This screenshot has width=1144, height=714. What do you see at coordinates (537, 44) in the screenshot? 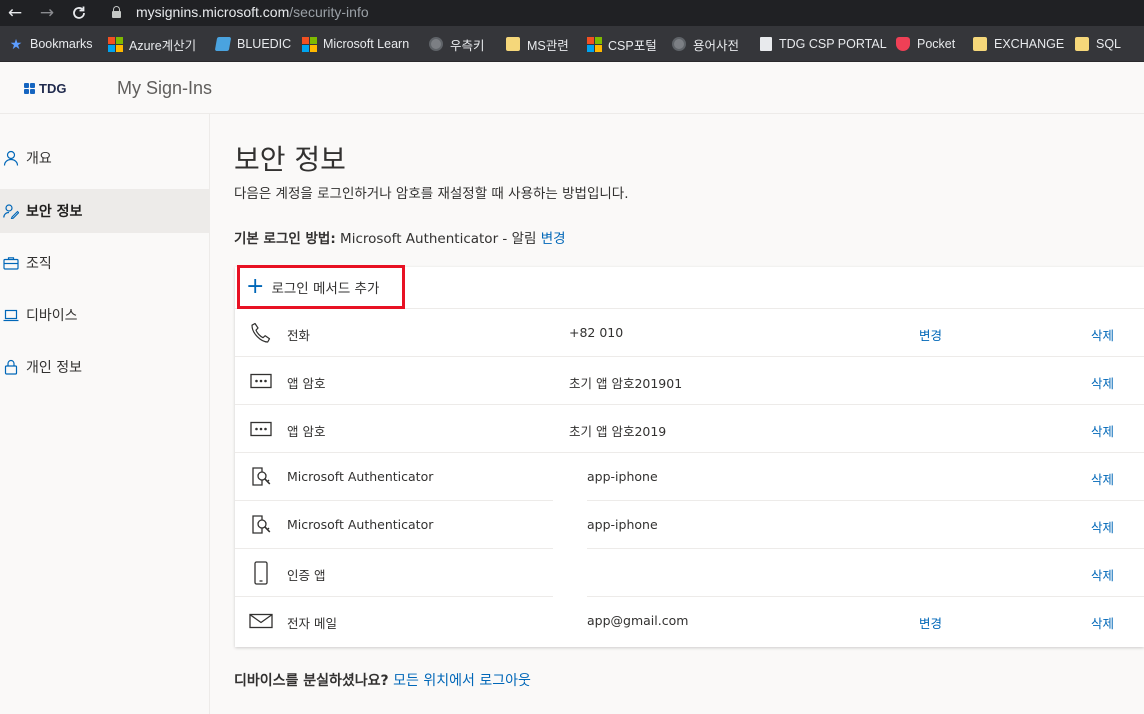
I see `bookmark-ms-related: MS관련` at bounding box center [537, 44].